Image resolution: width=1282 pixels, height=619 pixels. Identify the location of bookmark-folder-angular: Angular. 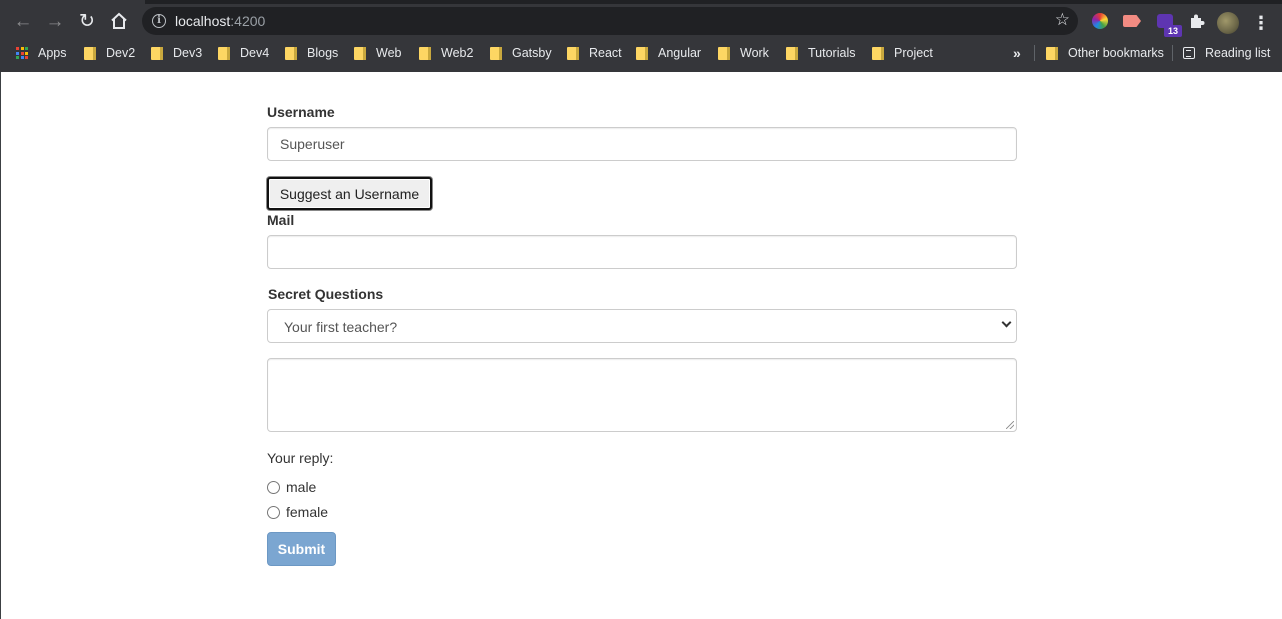
(668, 53).